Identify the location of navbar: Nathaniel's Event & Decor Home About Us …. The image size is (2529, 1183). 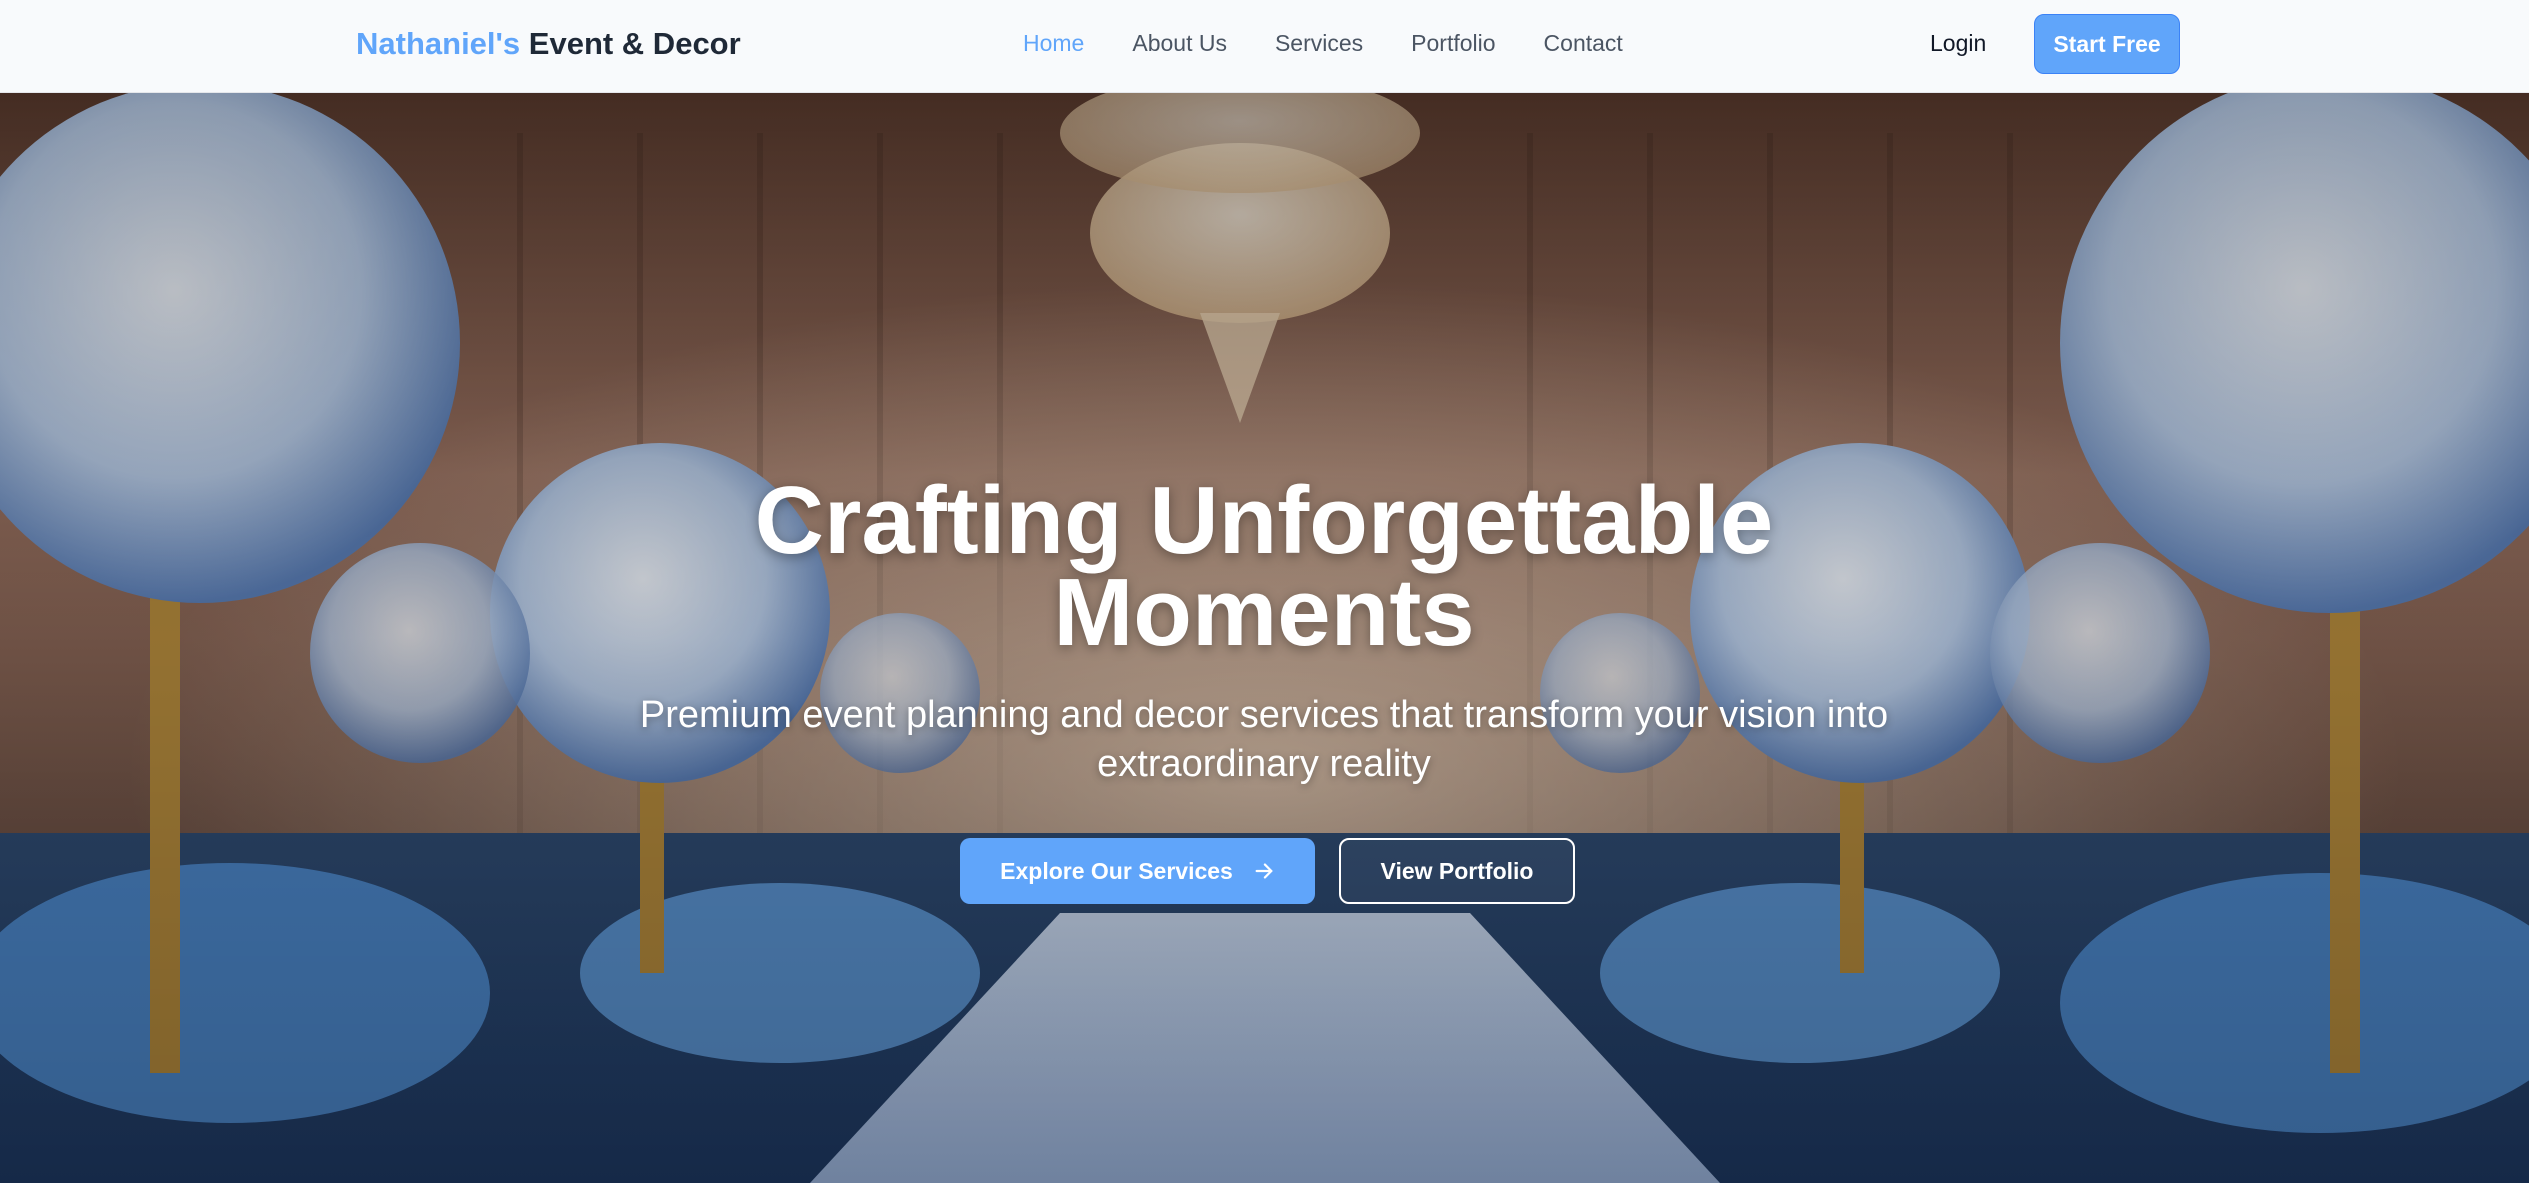
(1264, 46).